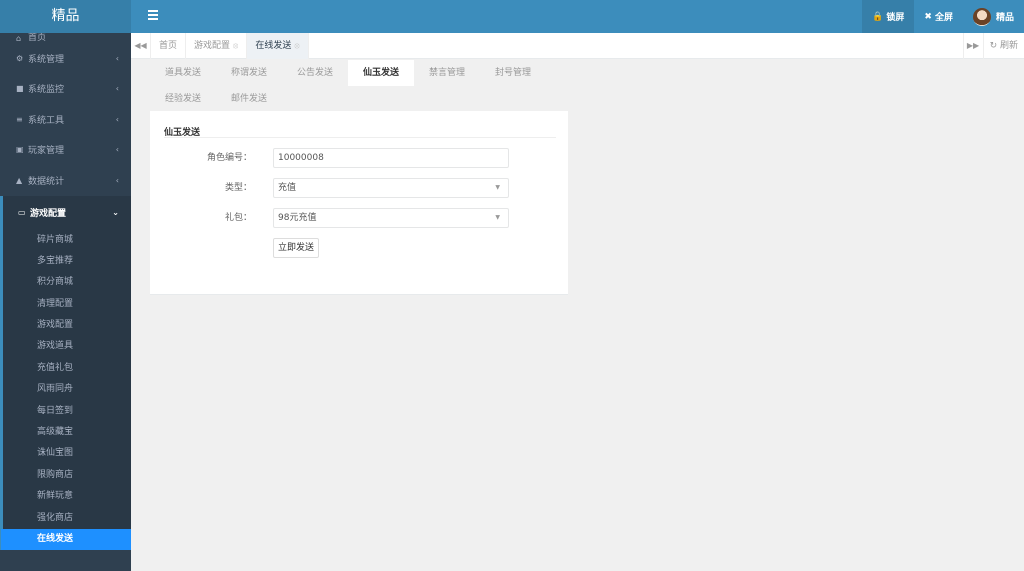  What do you see at coordinates (249, 99) in the screenshot?
I see `subtab-mail-send: 邮件发送` at bounding box center [249, 99].